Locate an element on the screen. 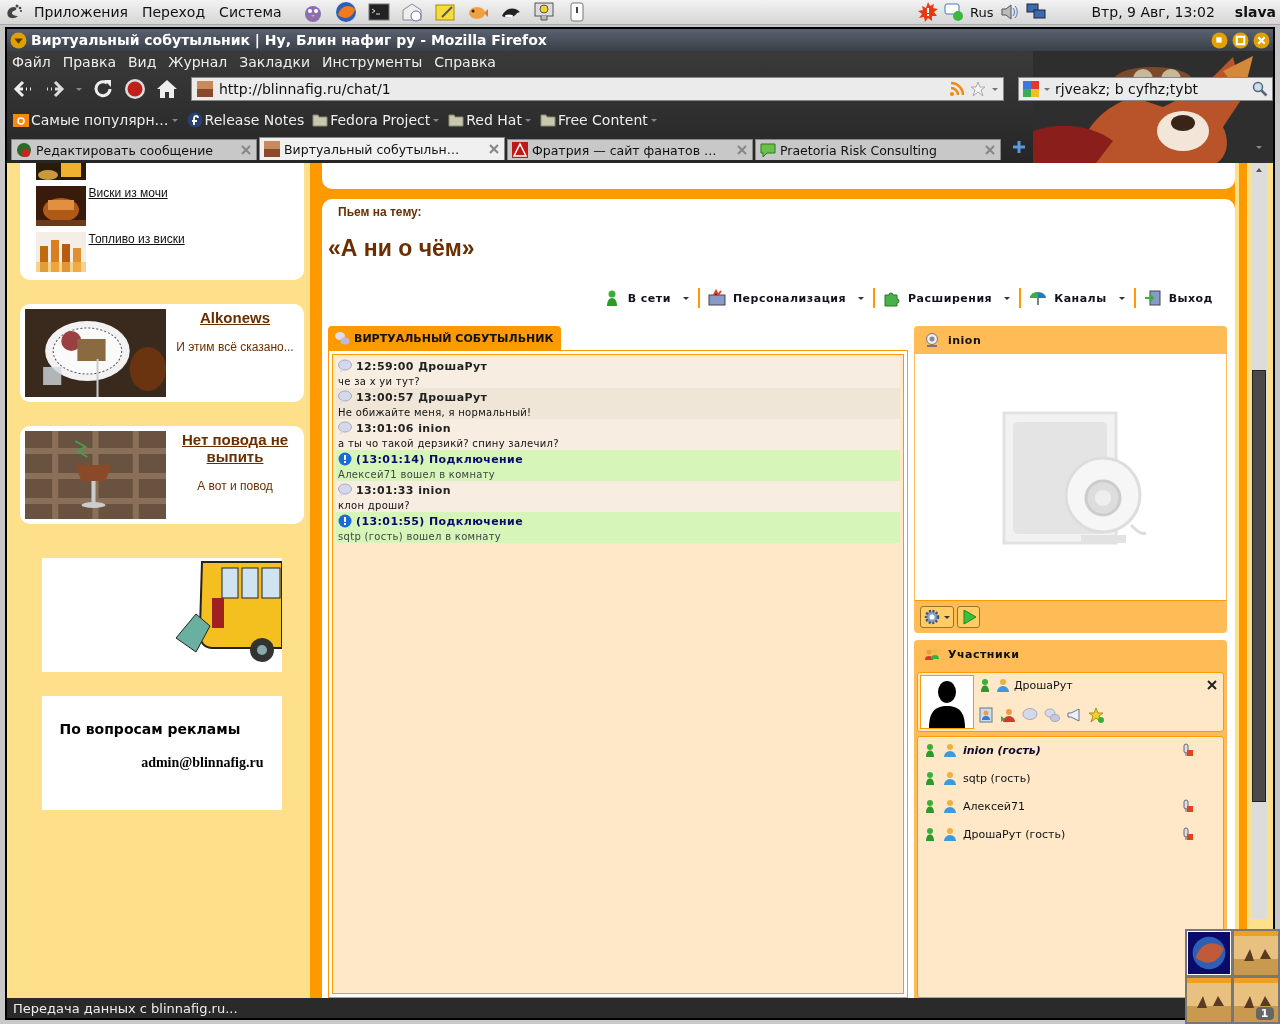 The width and height of the screenshot is (1280, 1024). participant-row: ДрошаРут (гость) is located at coordinates (1070, 834).